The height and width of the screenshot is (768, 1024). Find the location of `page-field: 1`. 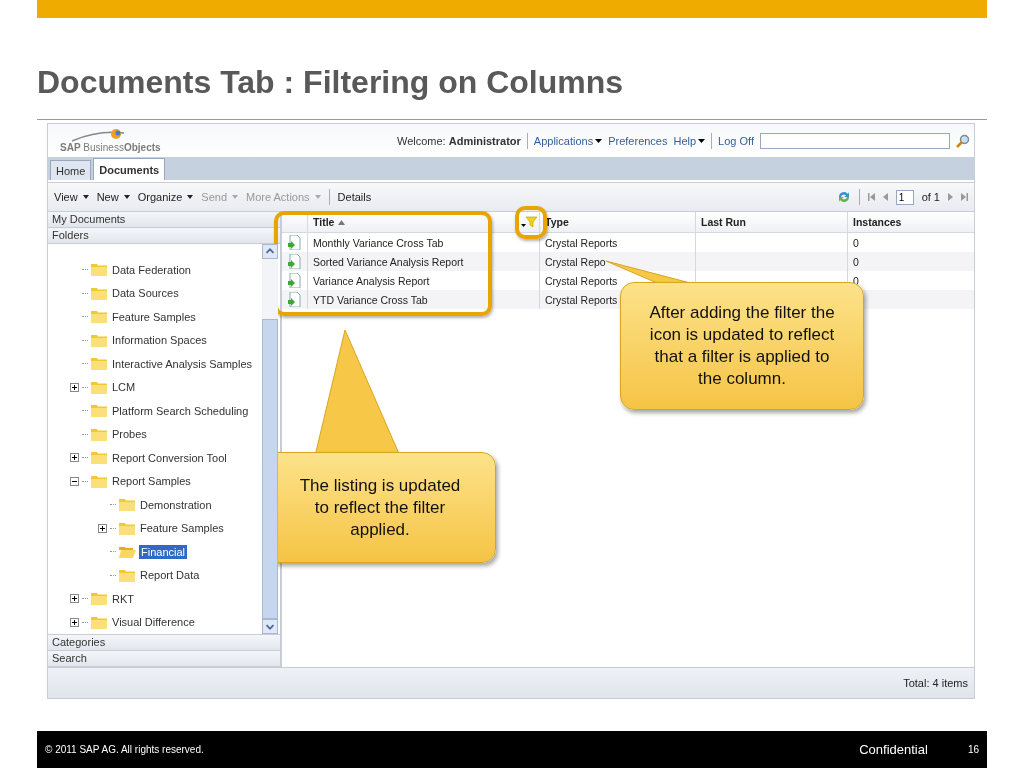

page-field: 1 is located at coordinates (904, 197).